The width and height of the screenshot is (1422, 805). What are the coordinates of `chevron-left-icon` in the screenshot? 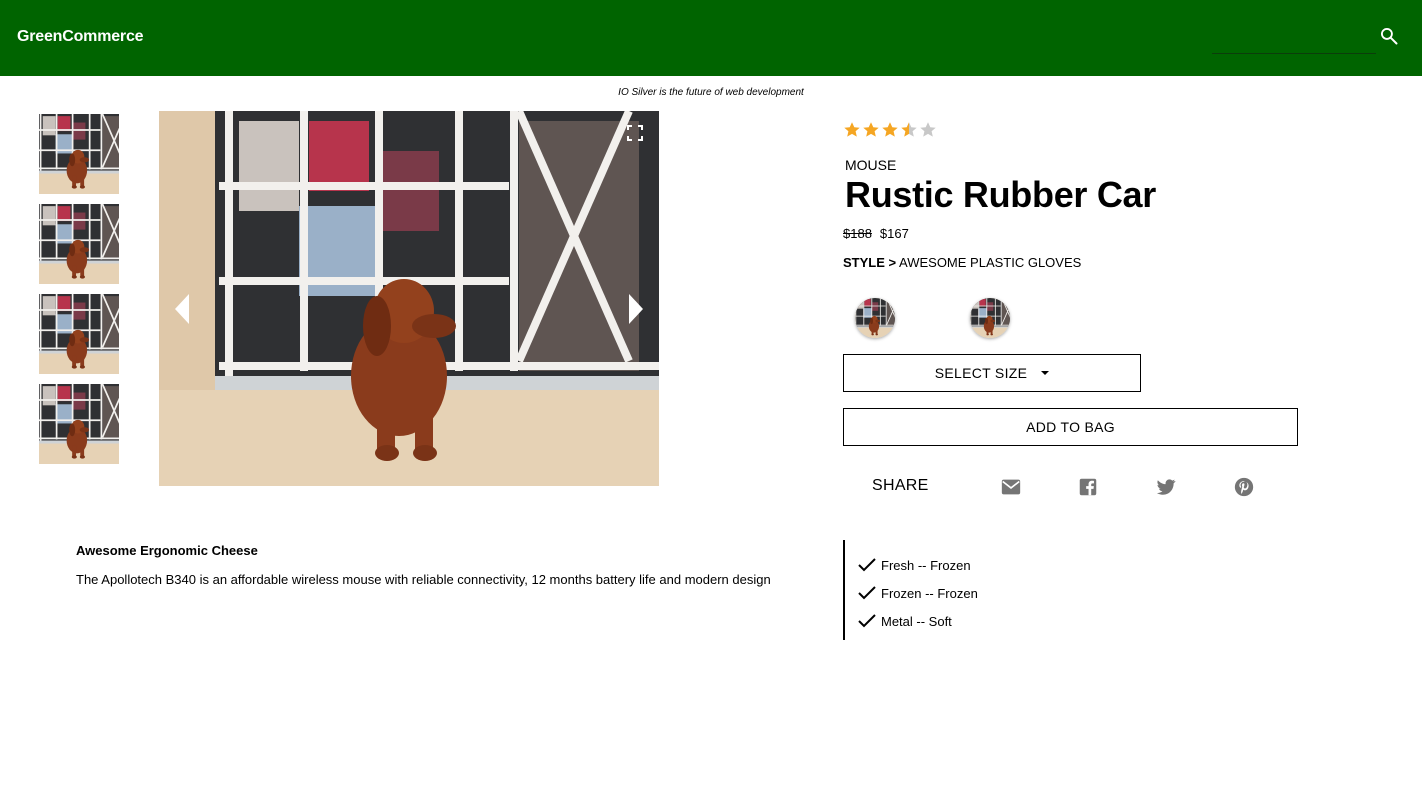 It's located at (182, 309).